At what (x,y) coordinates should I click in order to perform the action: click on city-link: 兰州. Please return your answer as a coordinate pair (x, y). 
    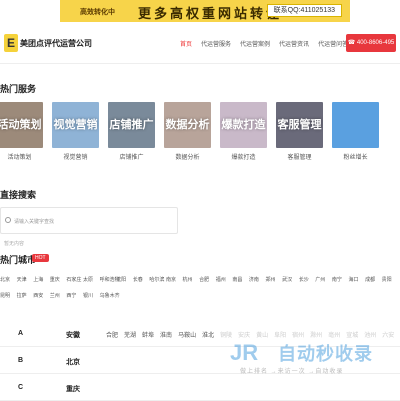
    Looking at the image, I should click on (57, 295).